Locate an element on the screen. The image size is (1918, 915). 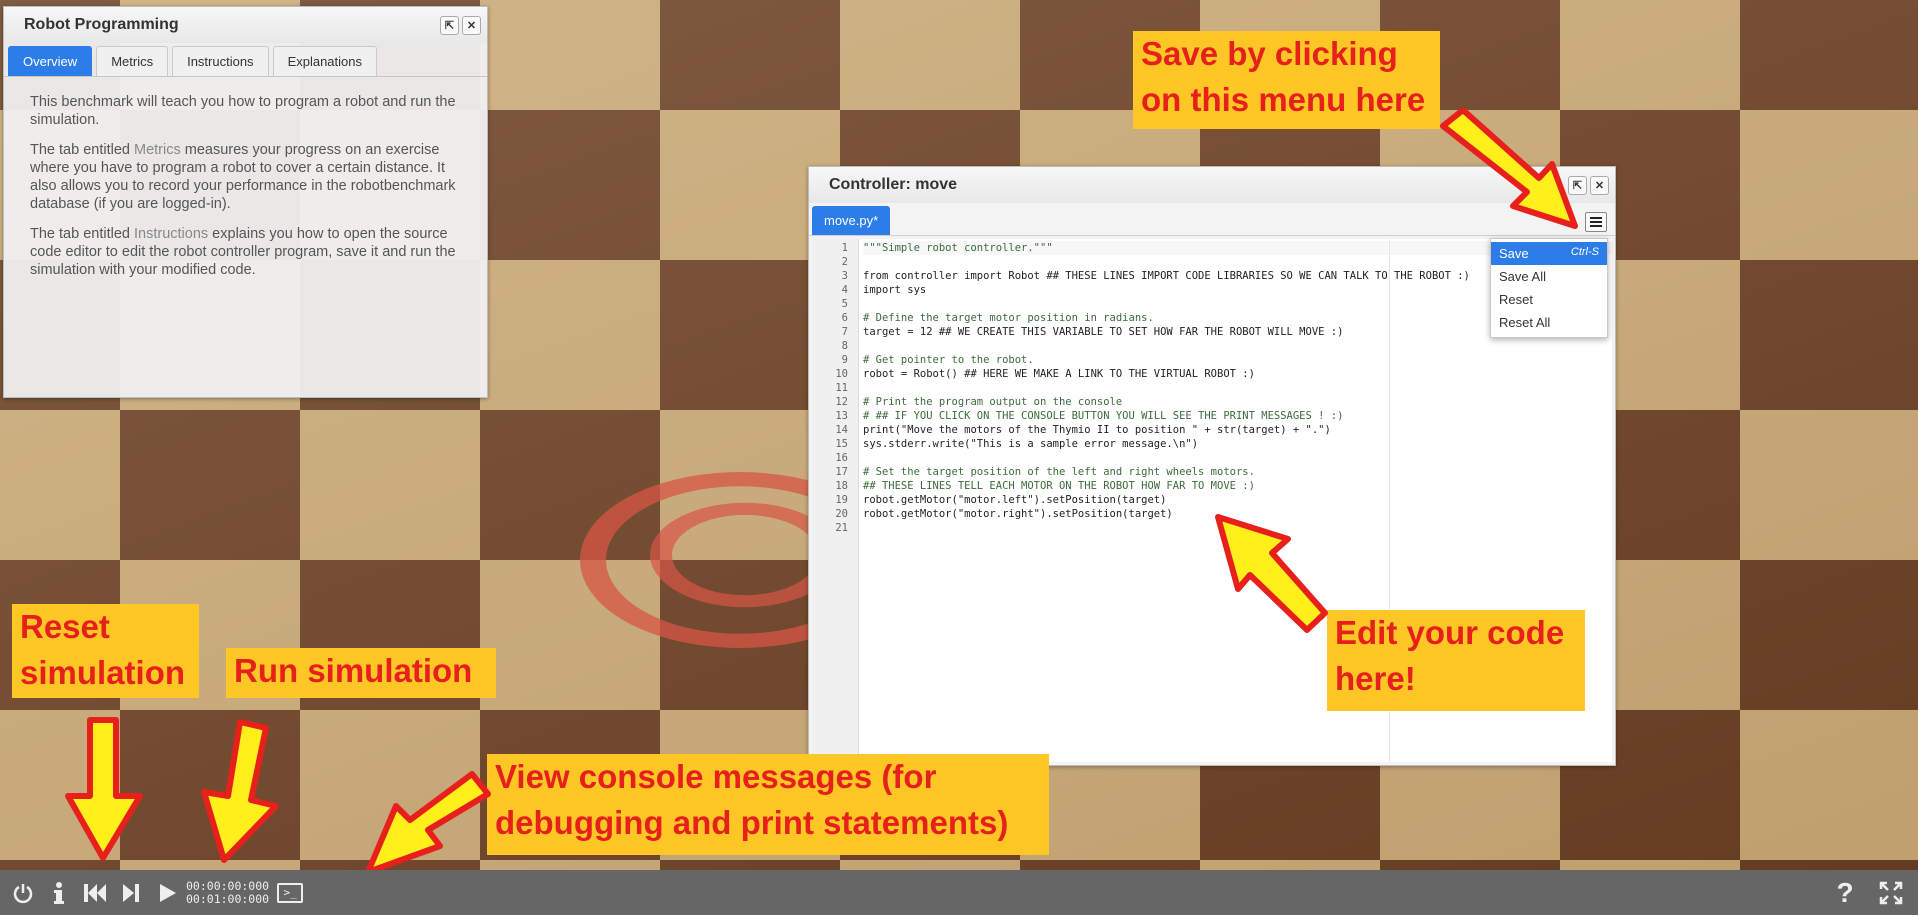
line-number: 5 is located at coordinates (844, 304).